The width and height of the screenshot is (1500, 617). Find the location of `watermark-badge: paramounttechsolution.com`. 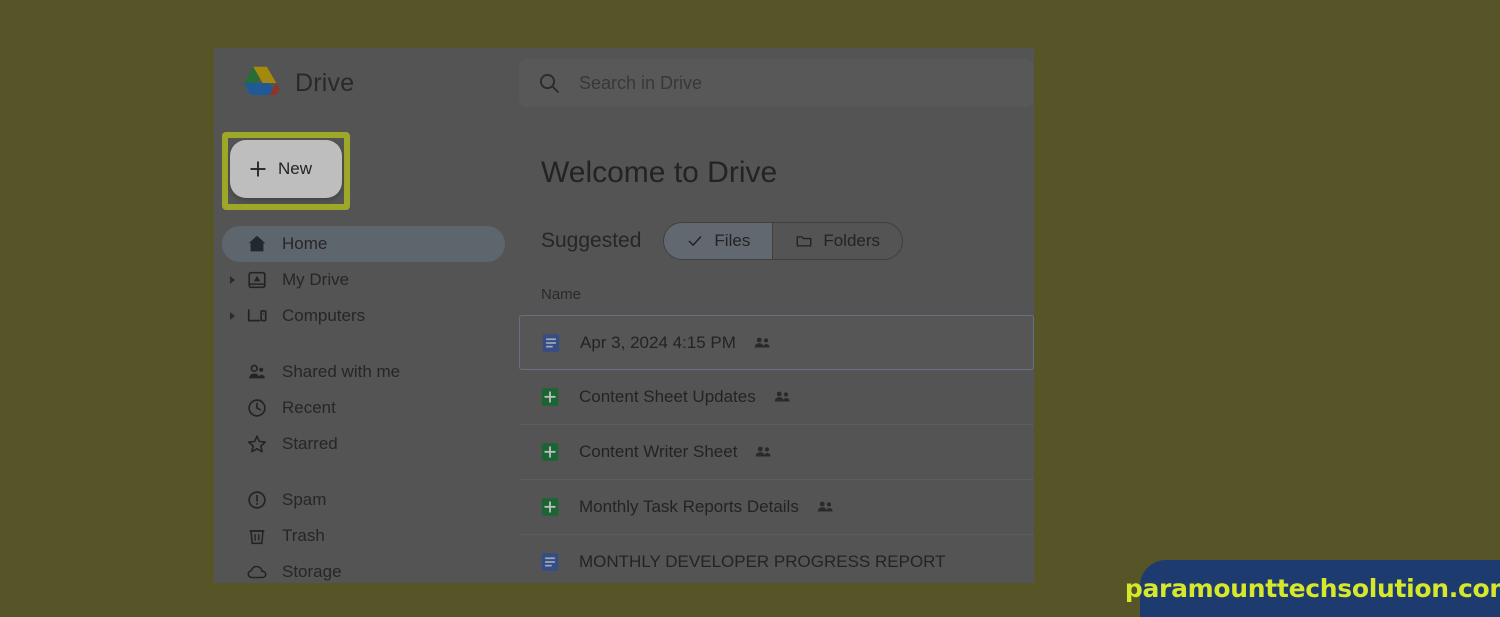

watermark-badge: paramounttechsolution.com is located at coordinates (1312, 588).